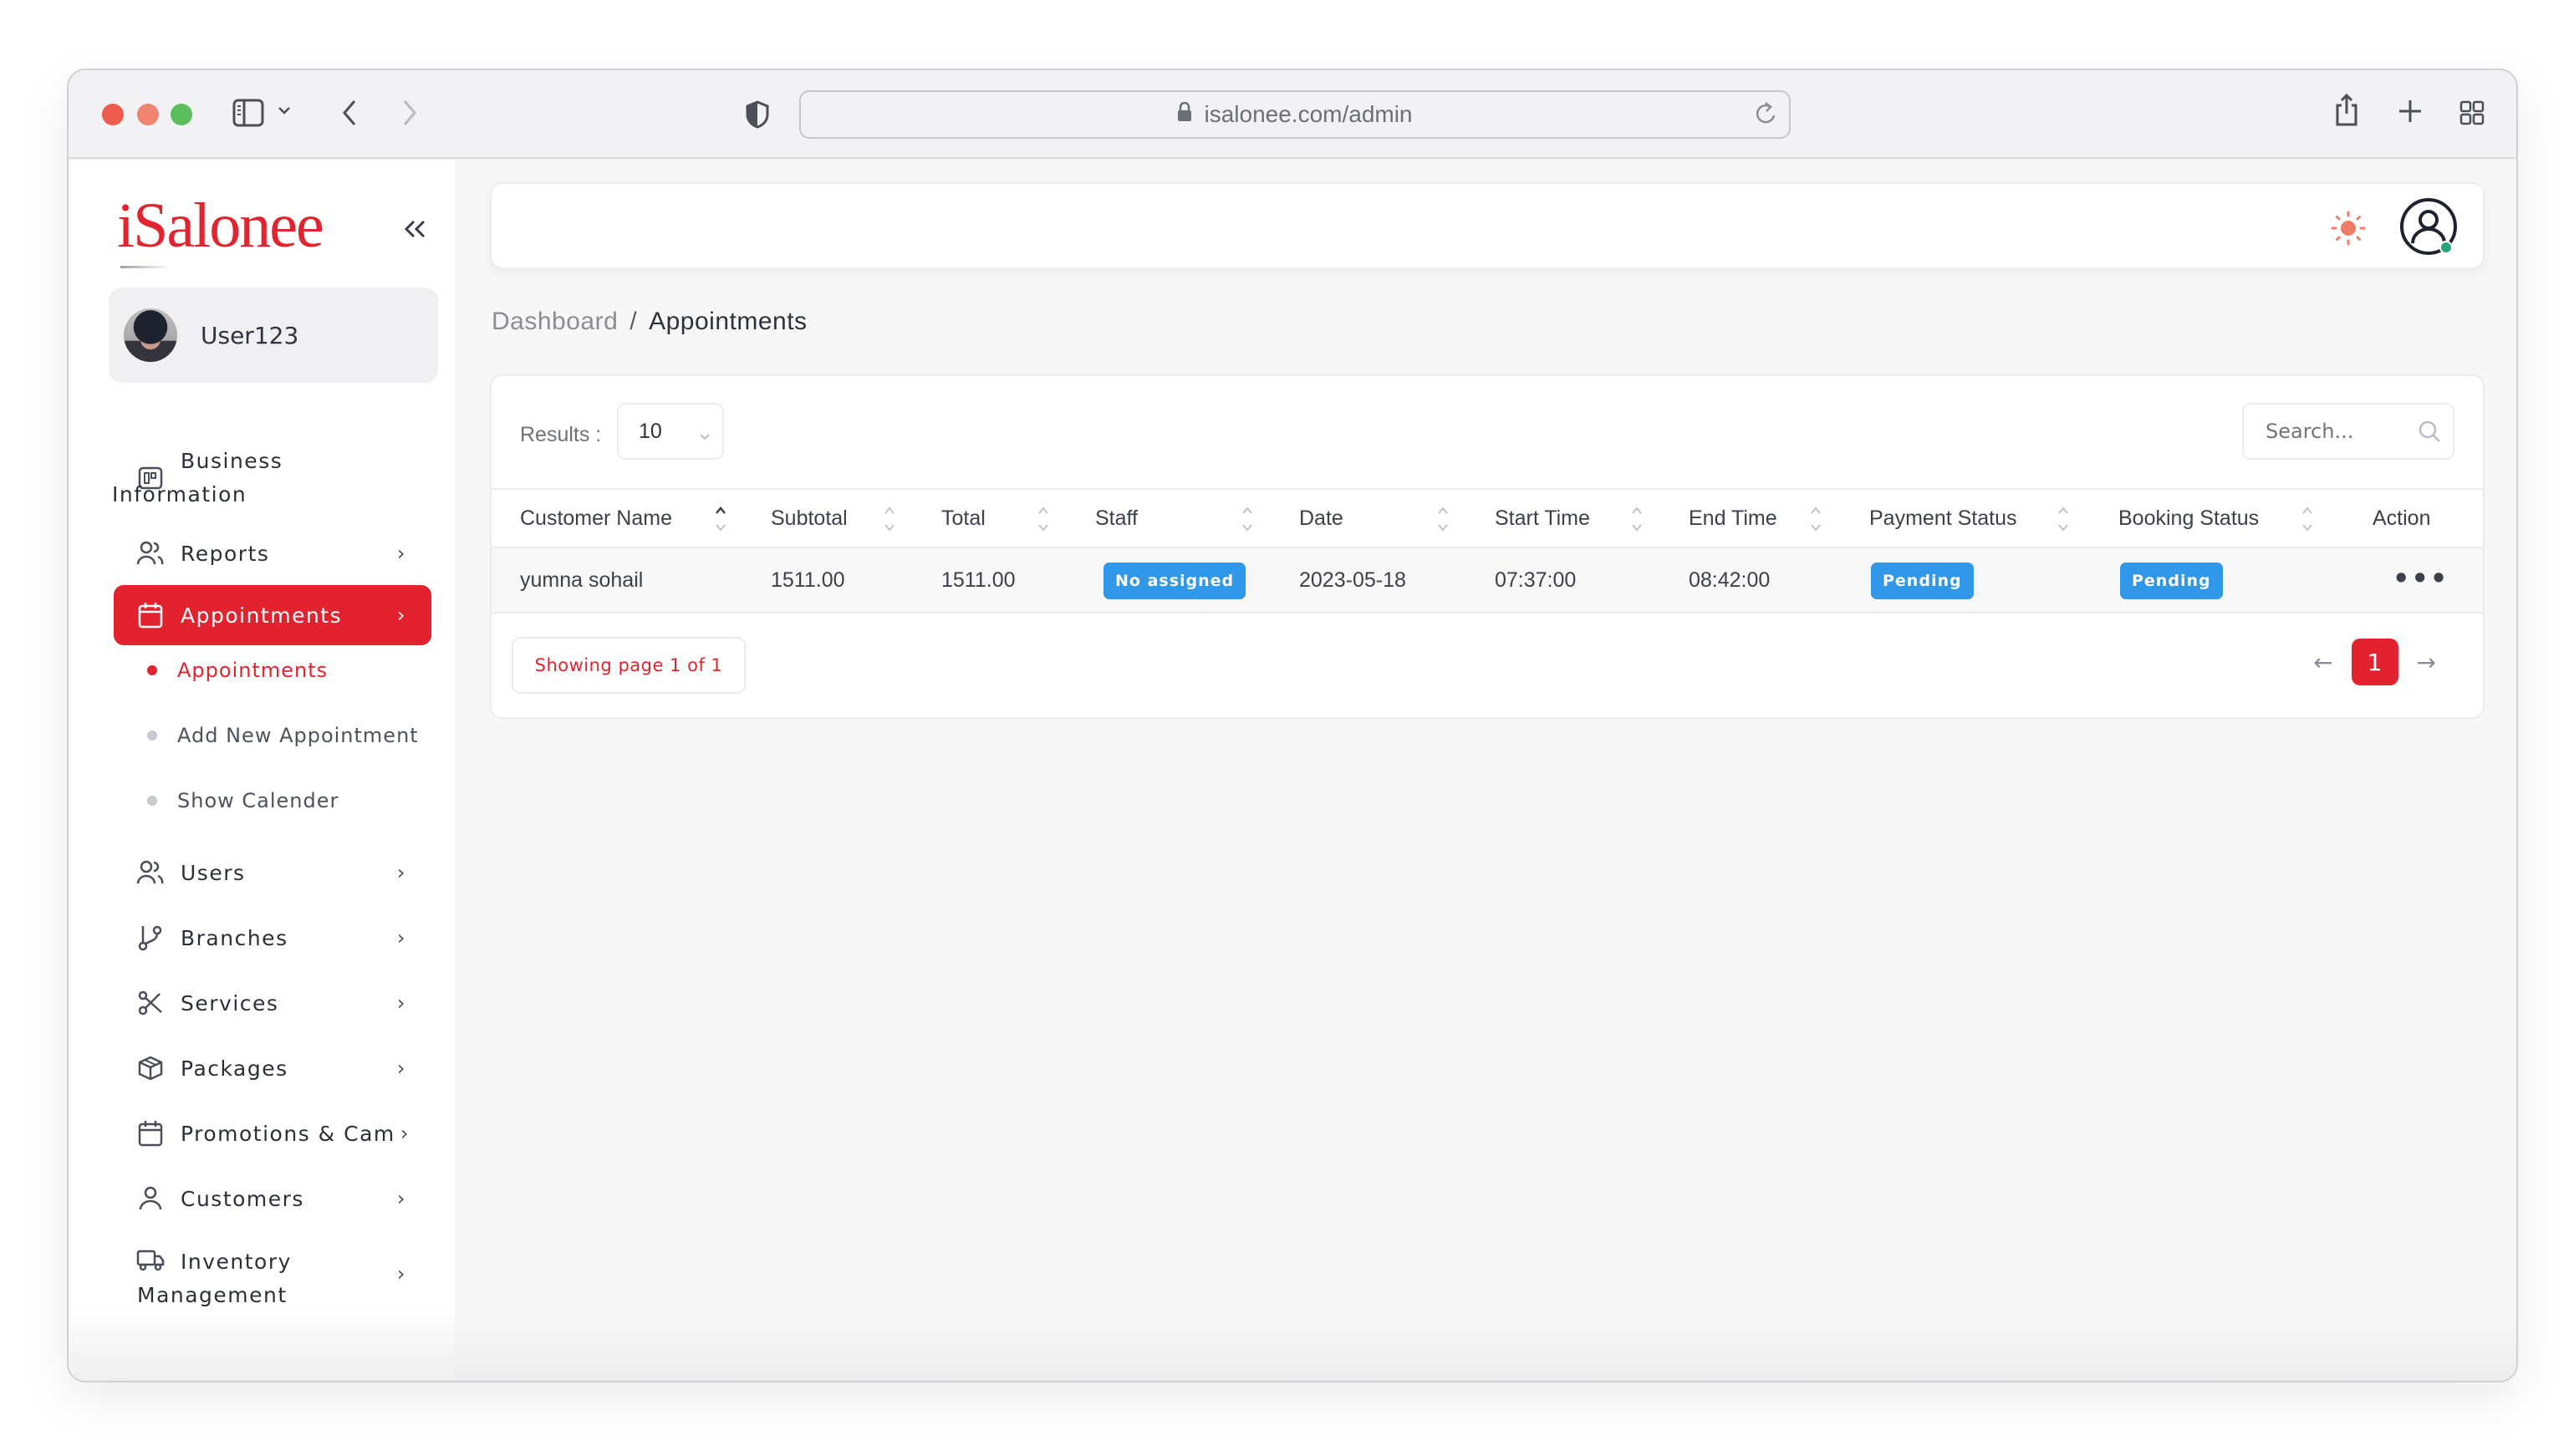 This screenshot has height=1456, width=2574. I want to click on column-header-end-time: End Time, so click(1733, 519).